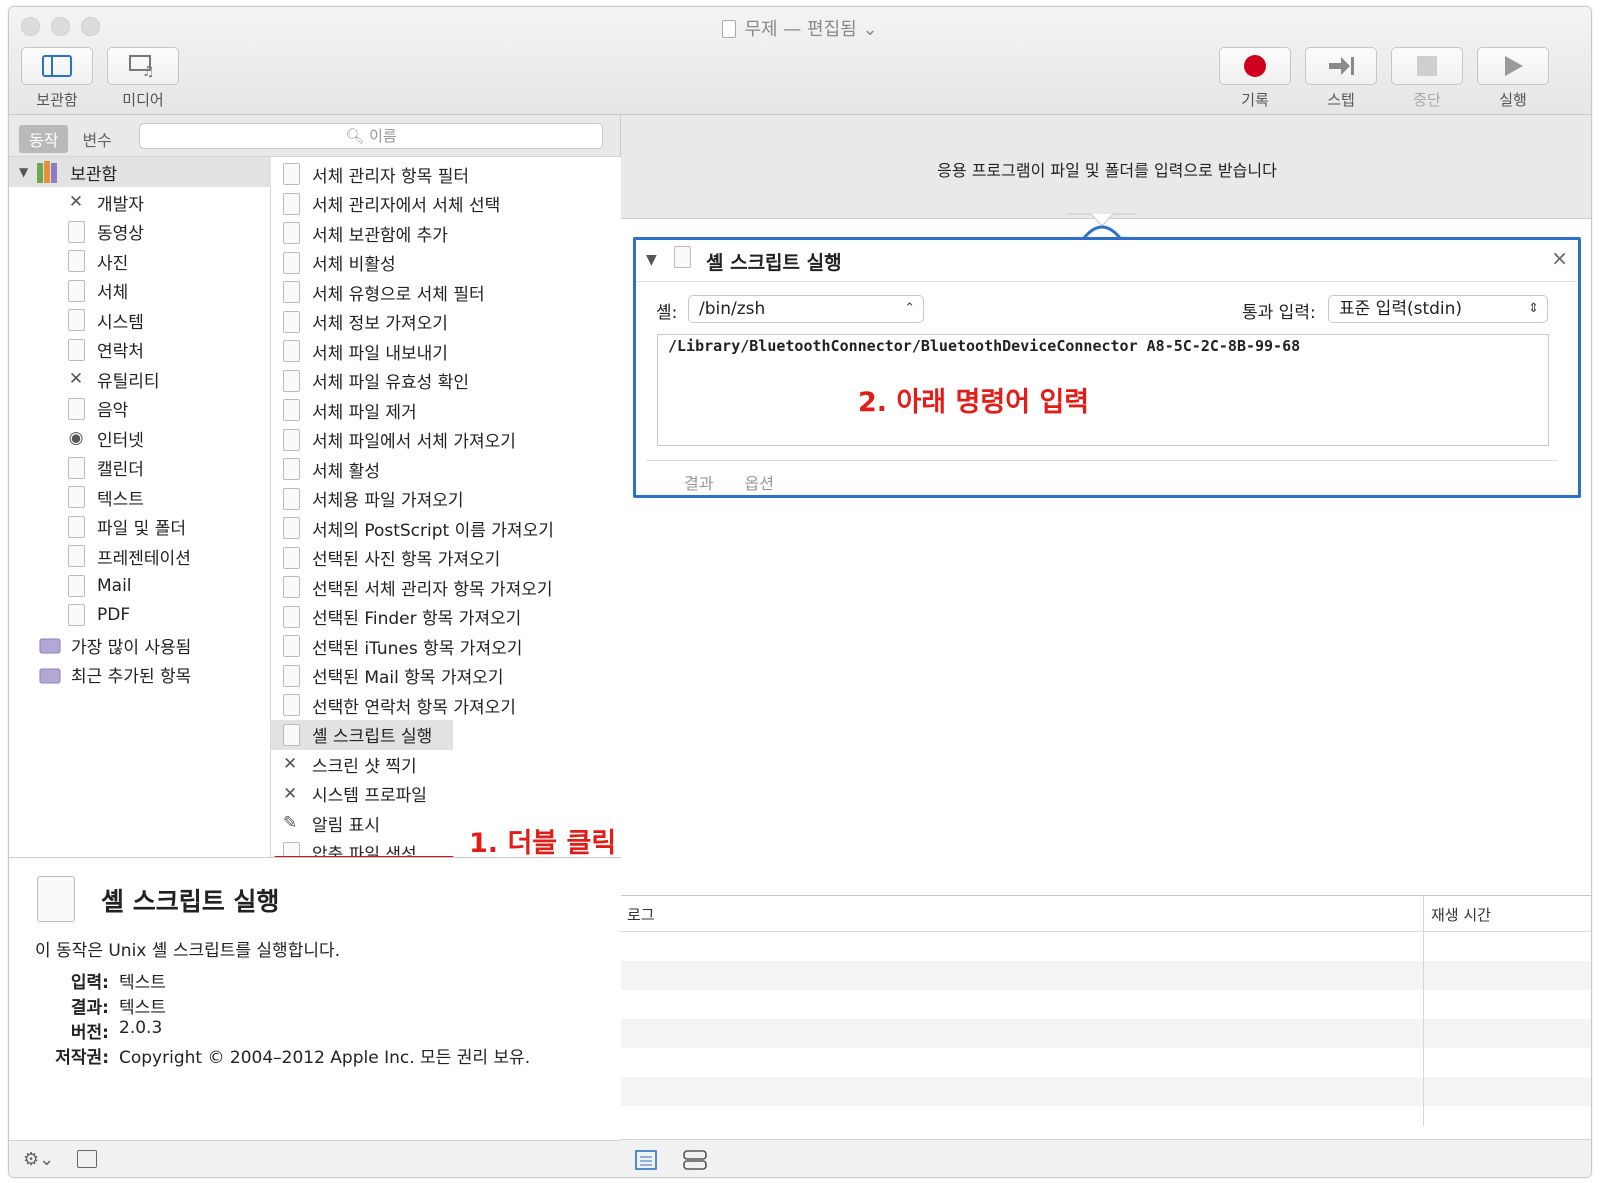 Image resolution: width=1600 pixels, height=1183 pixels. Describe the element at coordinates (651, 260) in the screenshot. I see `collapse-triangle-icon: ▼` at that location.